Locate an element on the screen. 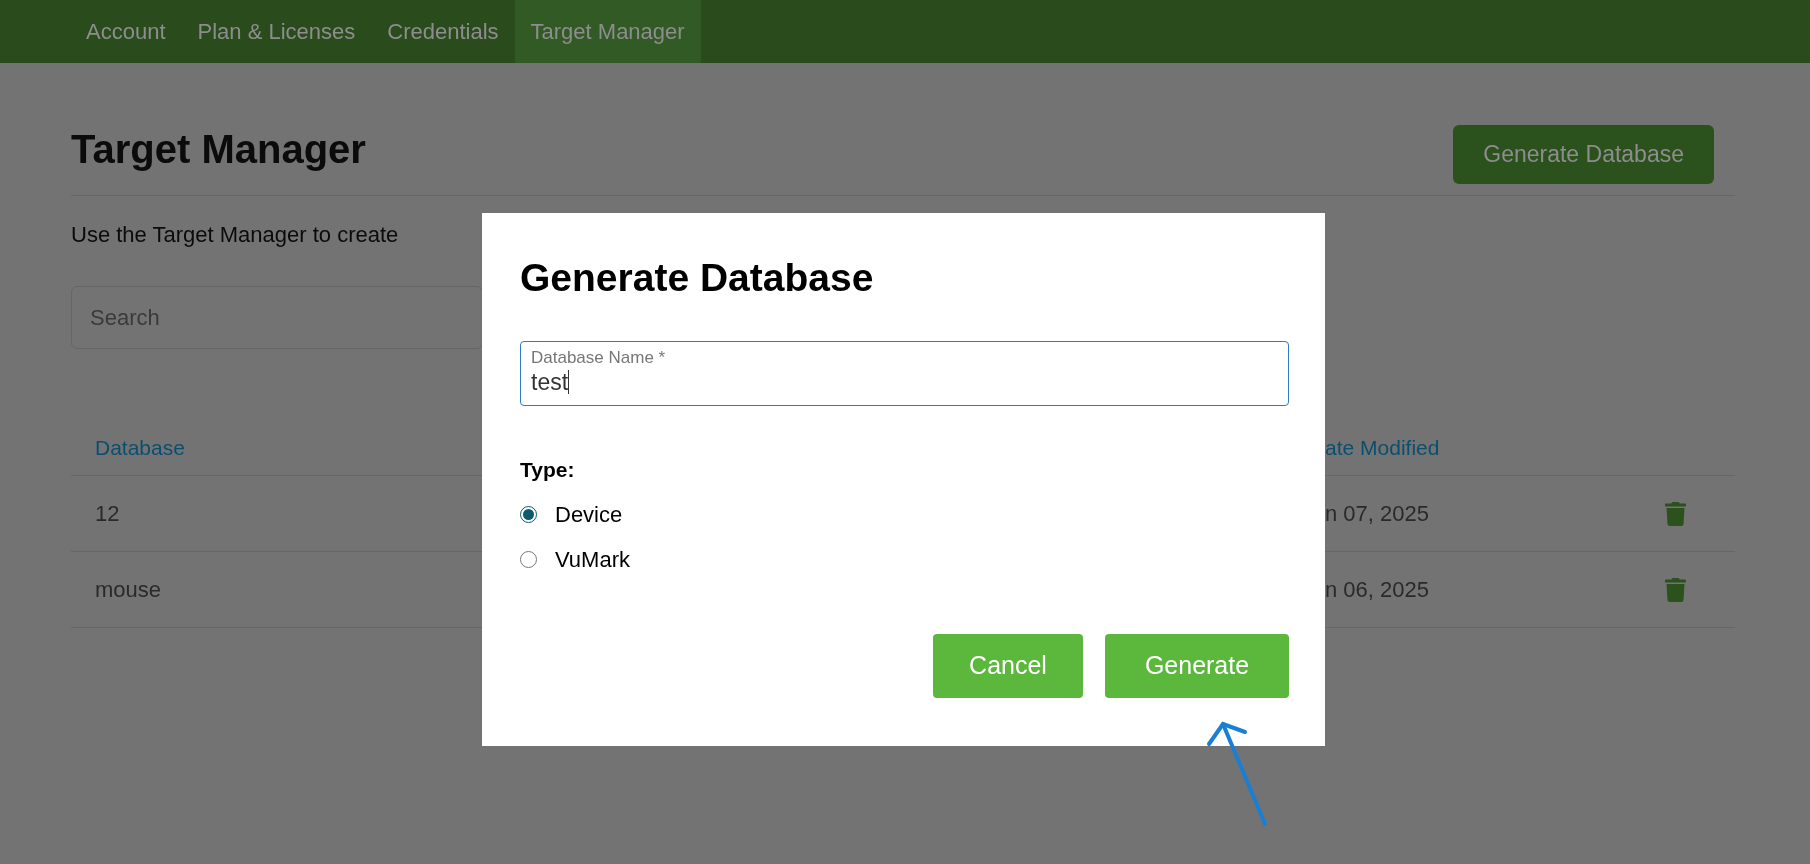  column-header: Database is located at coordinates (140, 448).